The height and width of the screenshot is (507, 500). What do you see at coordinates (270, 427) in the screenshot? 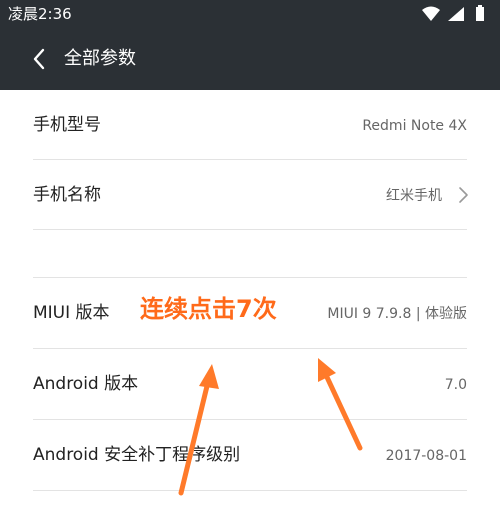
I see `annotation-arrows` at bounding box center [270, 427].